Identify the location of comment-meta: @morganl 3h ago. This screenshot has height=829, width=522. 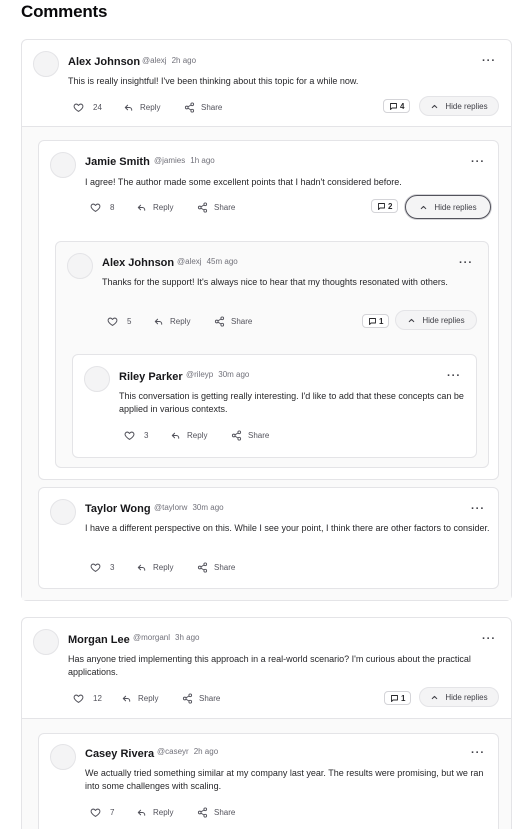
(166, 637).